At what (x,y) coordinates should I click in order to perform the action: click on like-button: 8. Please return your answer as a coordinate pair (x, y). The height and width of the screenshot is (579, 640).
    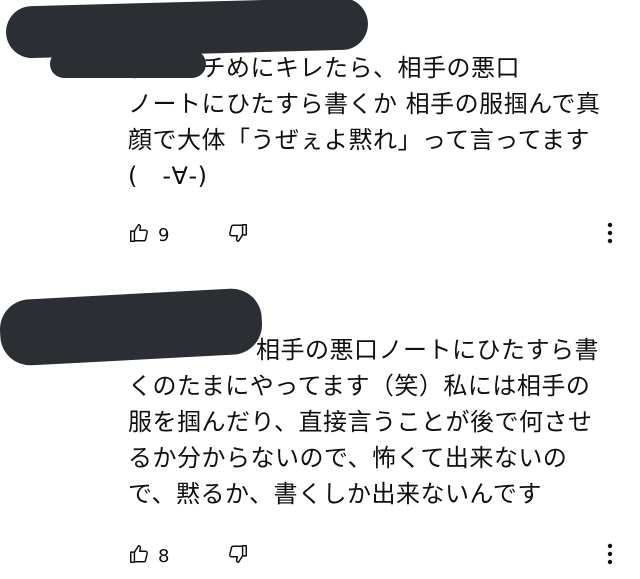
    Looking at the image, I should click on (148, 556).